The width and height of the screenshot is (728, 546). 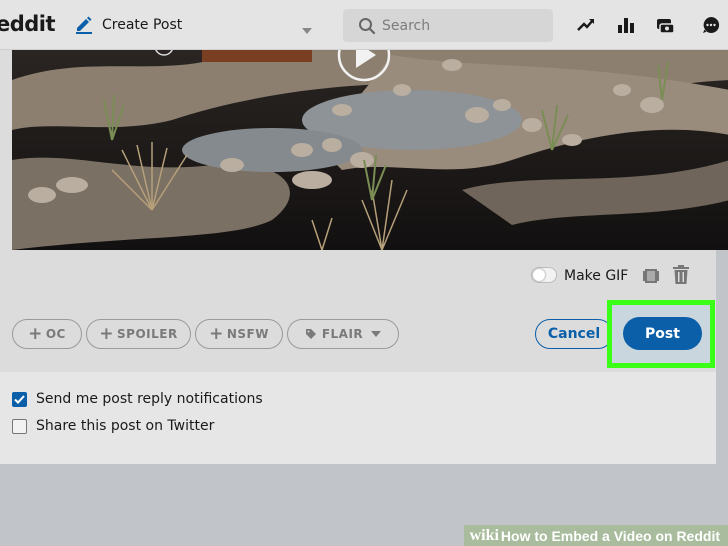 I want to click on notifications-checkbox, so click(x=19, y=399).